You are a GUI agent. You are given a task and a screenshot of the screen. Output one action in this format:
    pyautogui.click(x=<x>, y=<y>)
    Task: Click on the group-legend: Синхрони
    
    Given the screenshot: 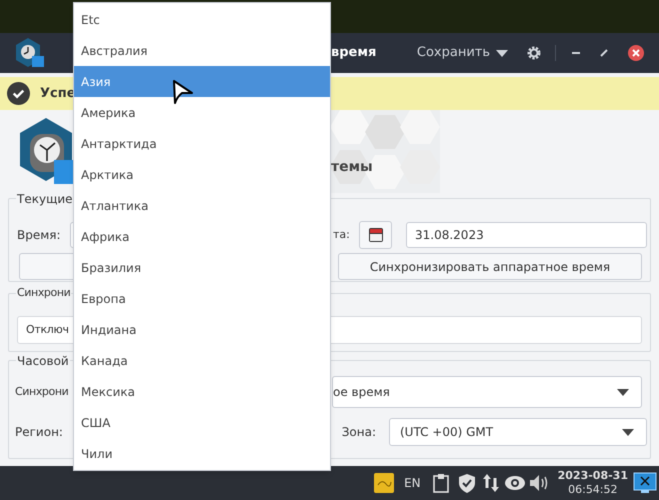 What is the action you would take?
    pyautogui.click(x=44, y=293)
    